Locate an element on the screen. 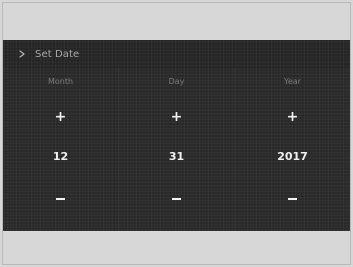  year-decrement-button is located at coordinates (293, 199).